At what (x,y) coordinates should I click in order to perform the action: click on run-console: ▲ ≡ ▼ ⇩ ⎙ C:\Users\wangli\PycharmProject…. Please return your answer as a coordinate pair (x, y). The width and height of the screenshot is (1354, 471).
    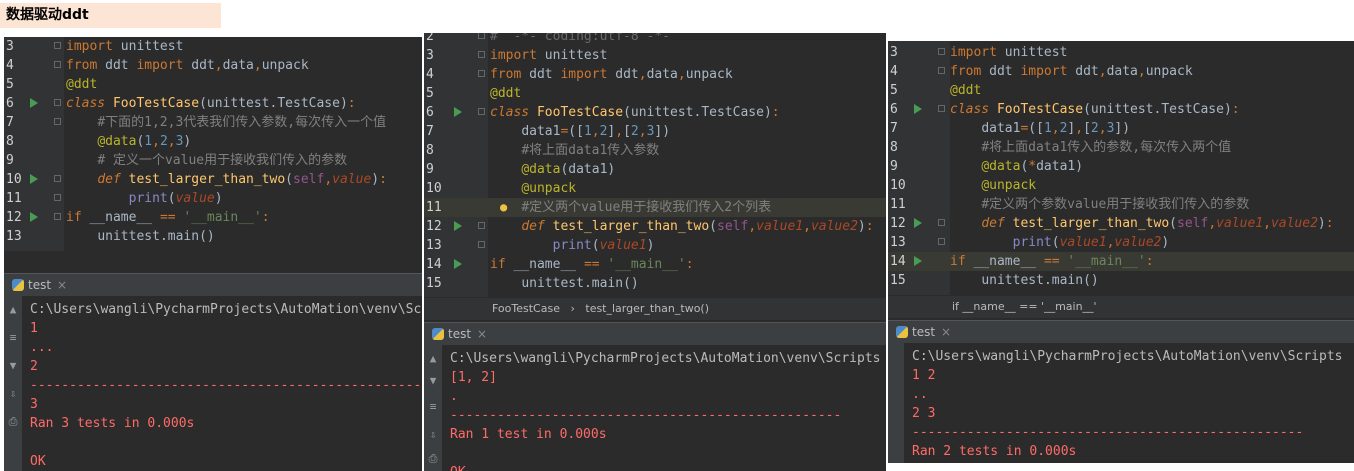
    Looking at the image, I should click on (213, 383).